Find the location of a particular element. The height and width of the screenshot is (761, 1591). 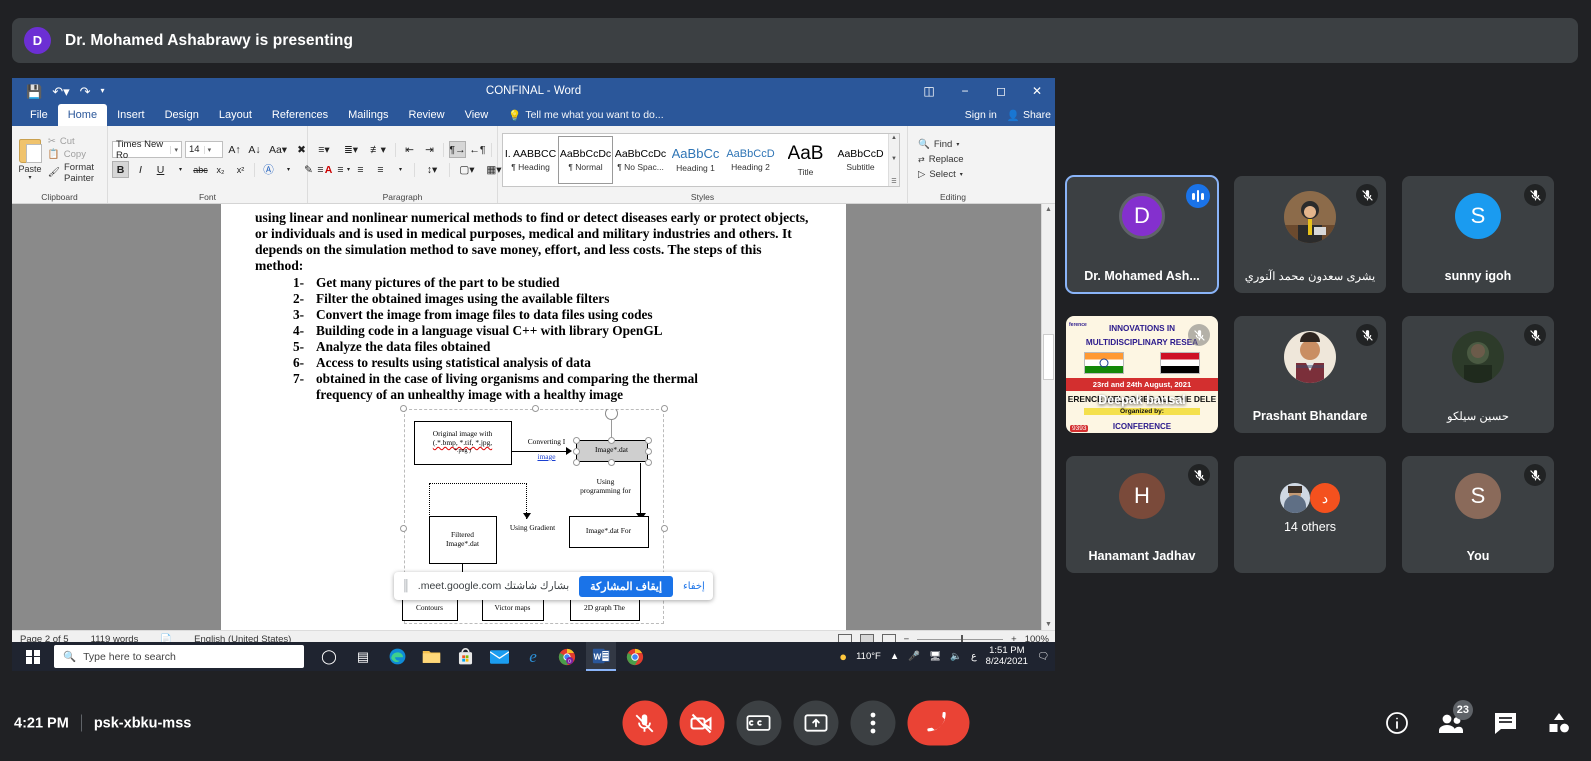

meeting-controls is located at coordinates (795, 723).